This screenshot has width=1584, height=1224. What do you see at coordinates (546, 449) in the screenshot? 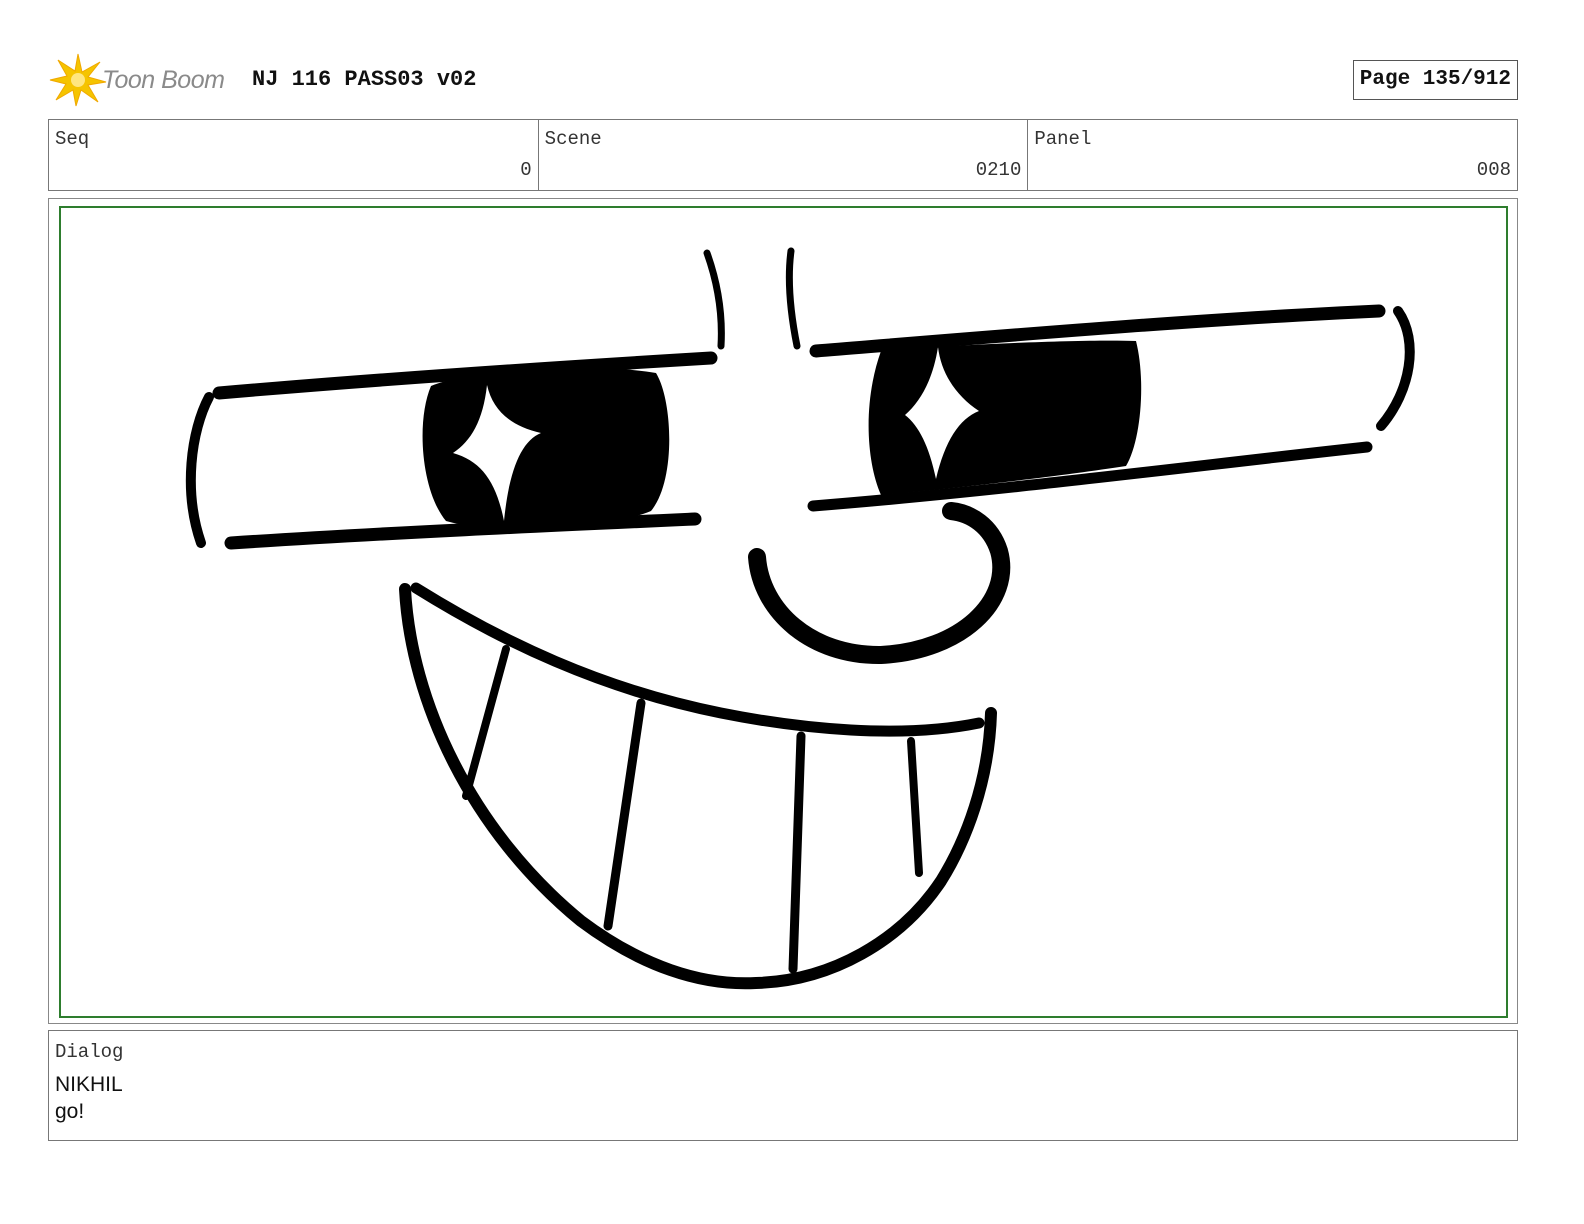
I see `left-pupil` at bounding box center [546, 449].